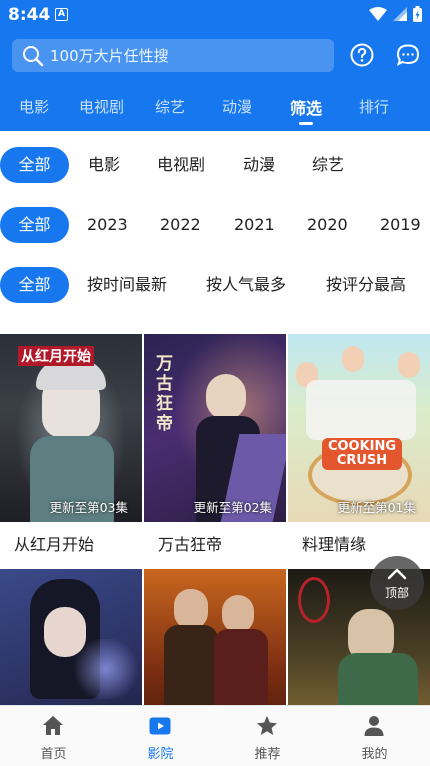 This screenshot has width=430, height=766. What do you see at coordinates (160, 754) in the screenshot?
I see `nav-cinema-label: 影院` at bounding box center [160, 754].